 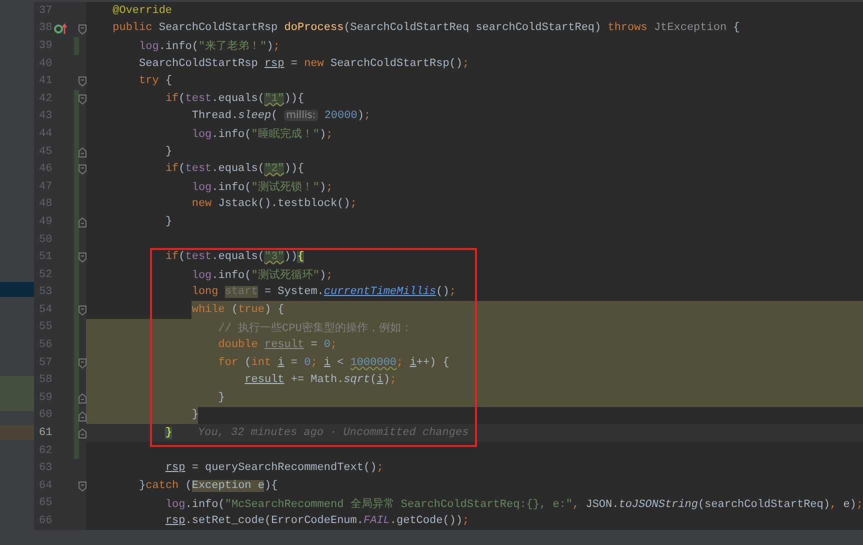 What do you see at coordinates (155, 81) in the screenshot?
I see `code-line: try {` at bounding box center [155, 81].